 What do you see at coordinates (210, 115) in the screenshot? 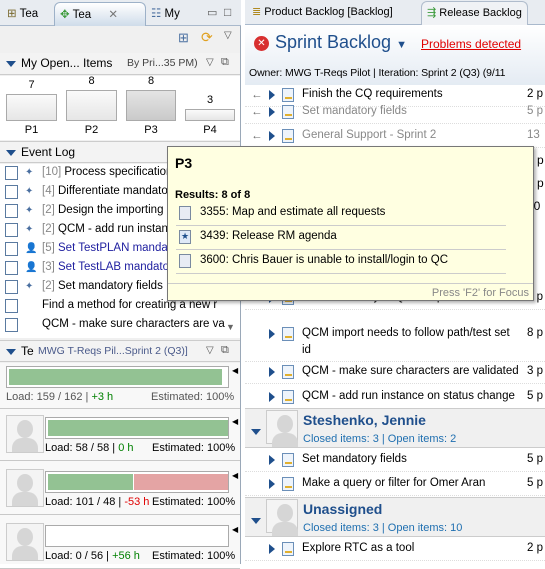
I see `bar-P4` at bounding box center [210, 115].